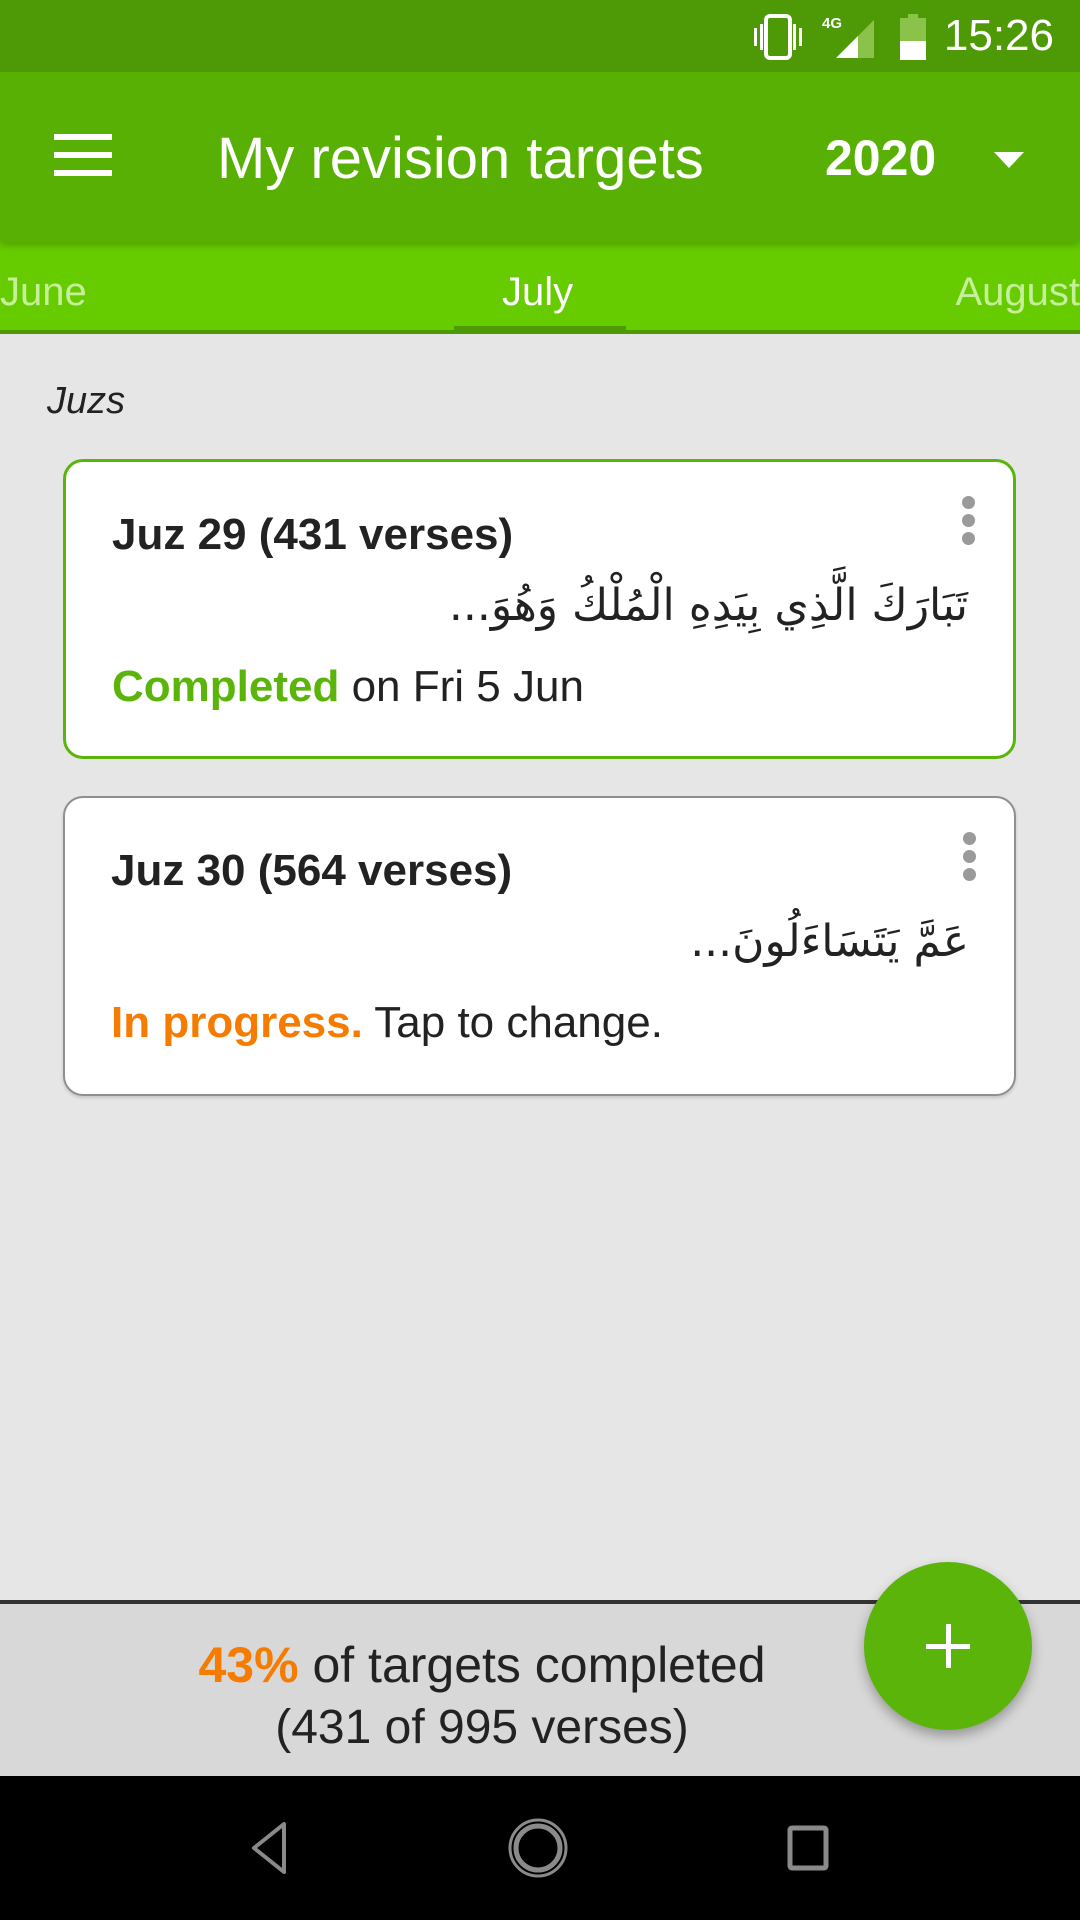  What do you see at coordinates (537, 292) in the screenshot?
I see `tab-current-month: July` at bounding box center [537, 292].